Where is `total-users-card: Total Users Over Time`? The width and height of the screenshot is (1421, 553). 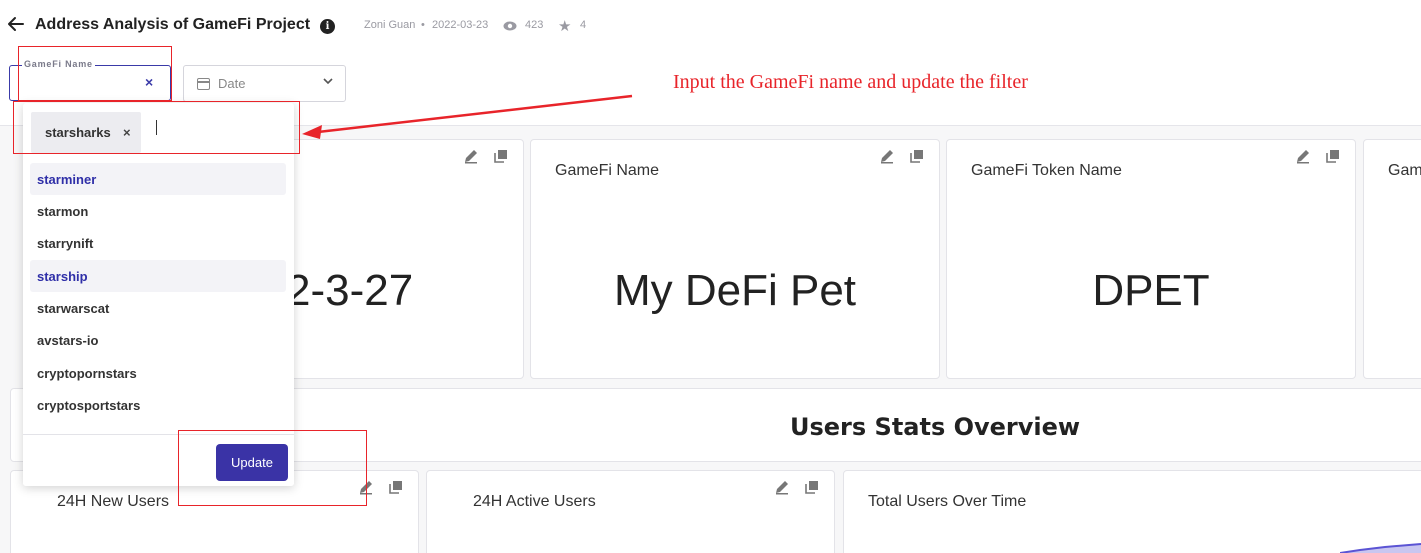
total-users-card: Total Users Over Time is located at coordinates (1132, 511).